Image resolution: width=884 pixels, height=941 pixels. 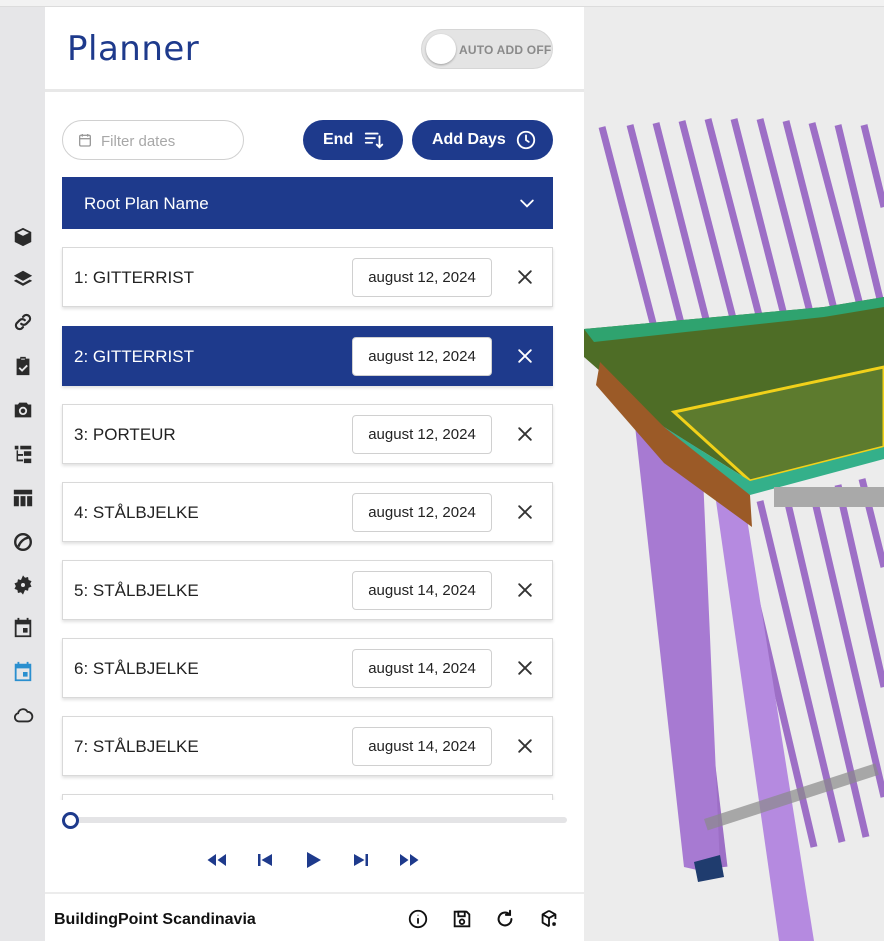 I want to click on save-icon, so click(x=462, y=919).